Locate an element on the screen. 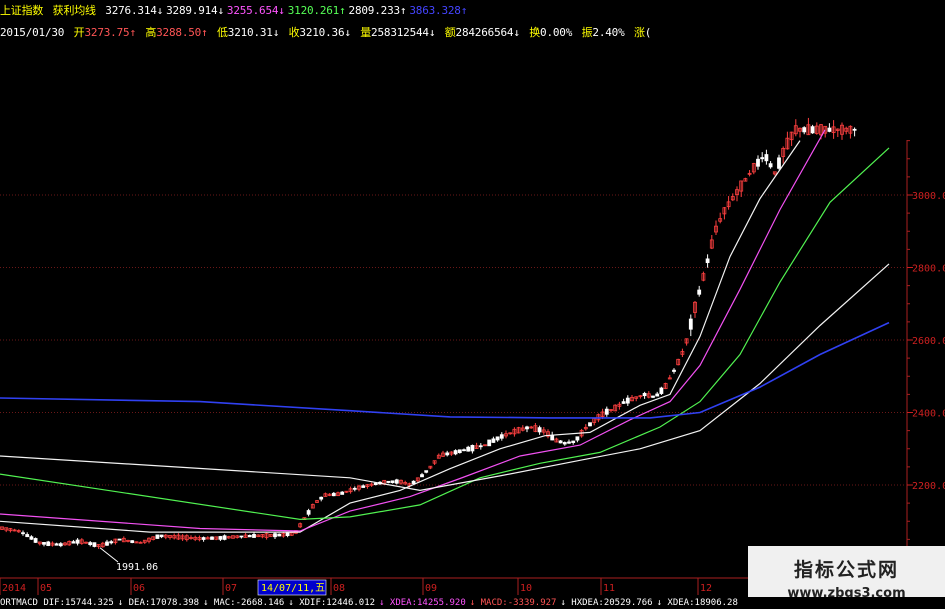 This screenshot has height=609, width=945. ma-value-5: 2809.233↑ is located at coordinates (377, 10).